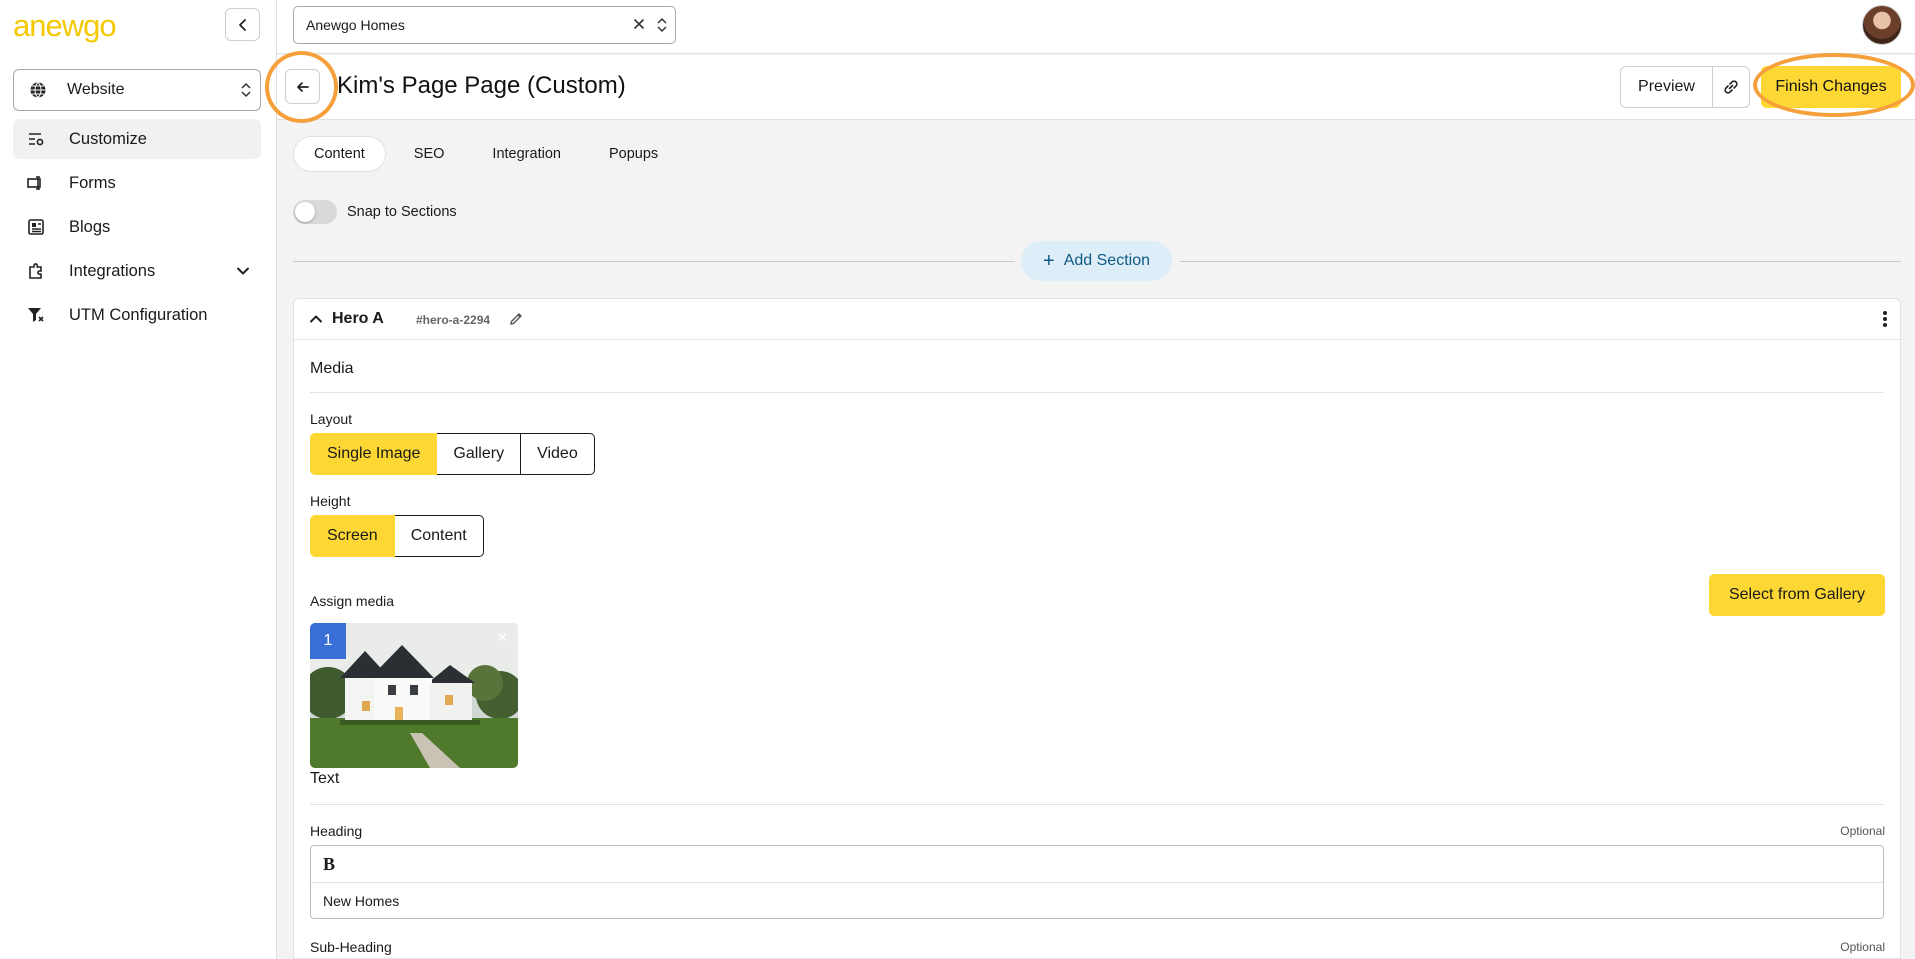  I want to click on snap-label: Snap to Sections, so click(402, 212).